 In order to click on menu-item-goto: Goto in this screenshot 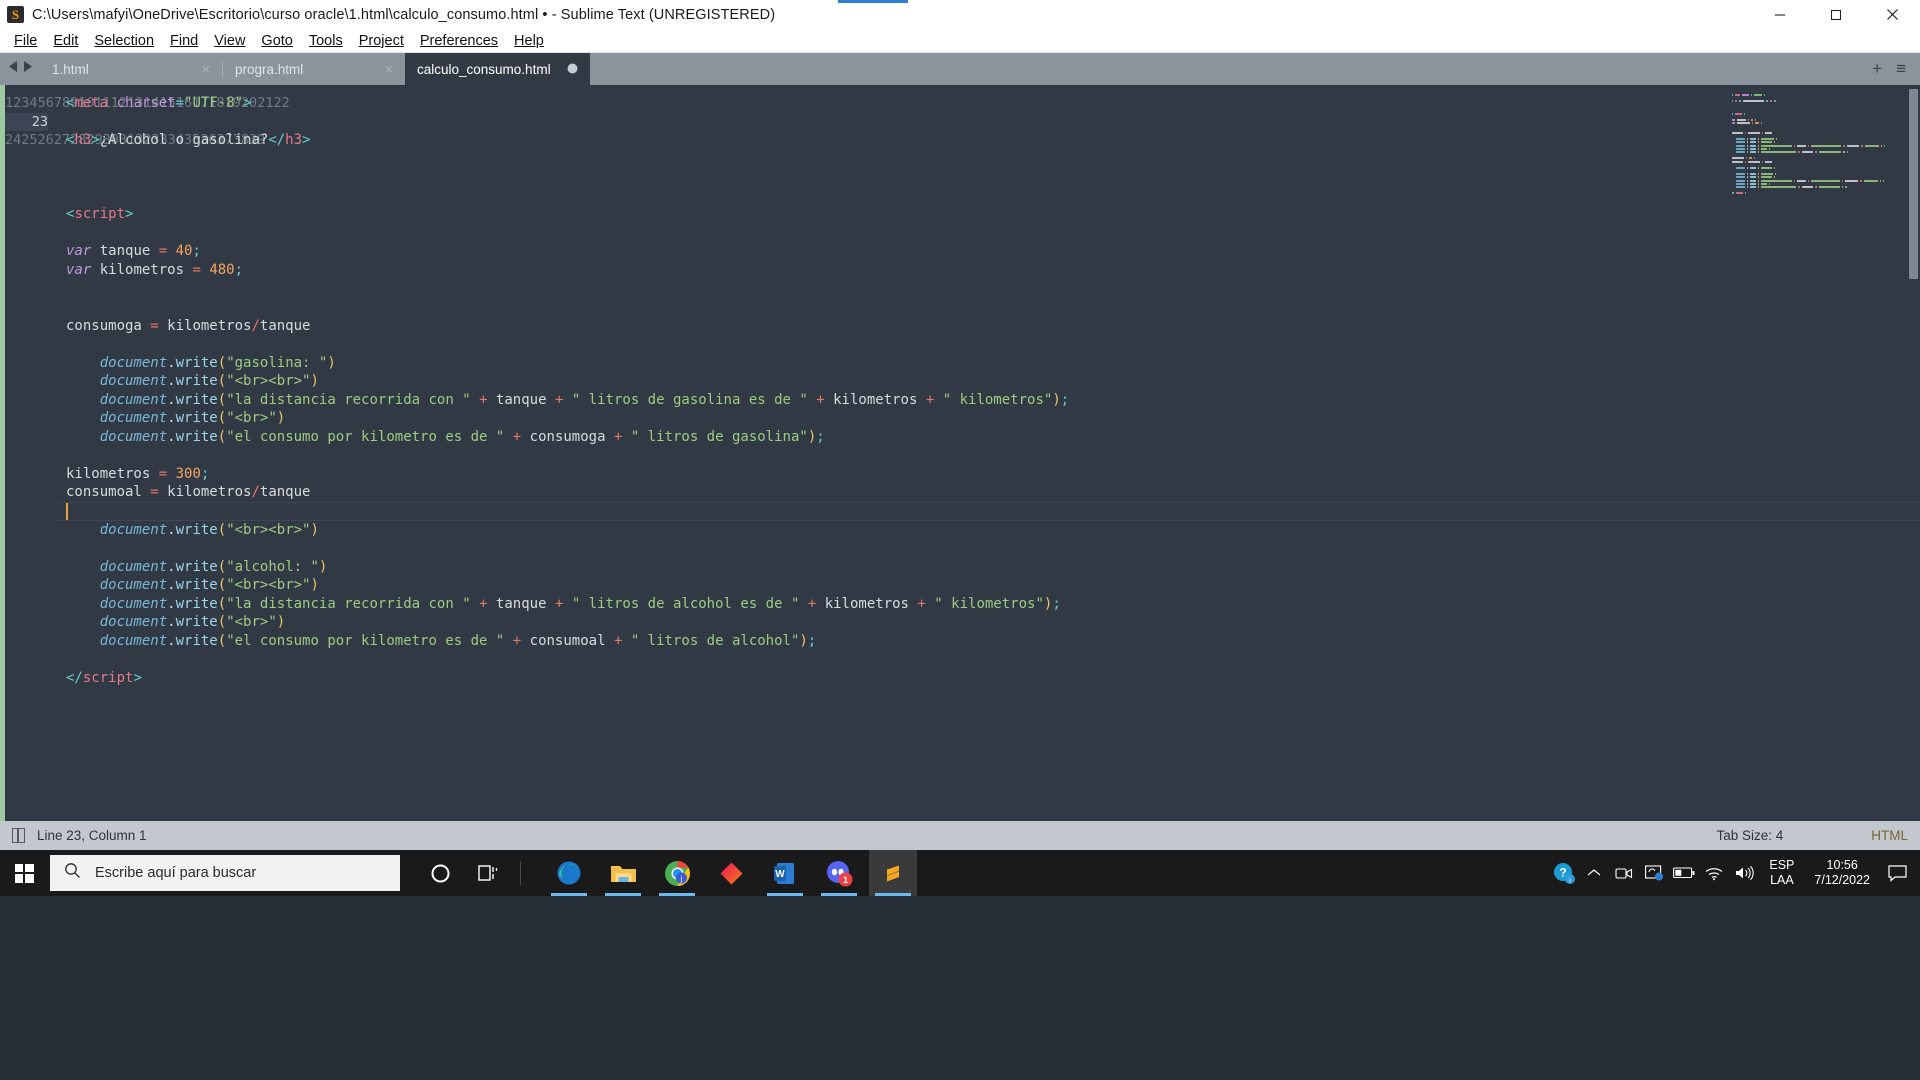, I will do `click(276, 41)`.